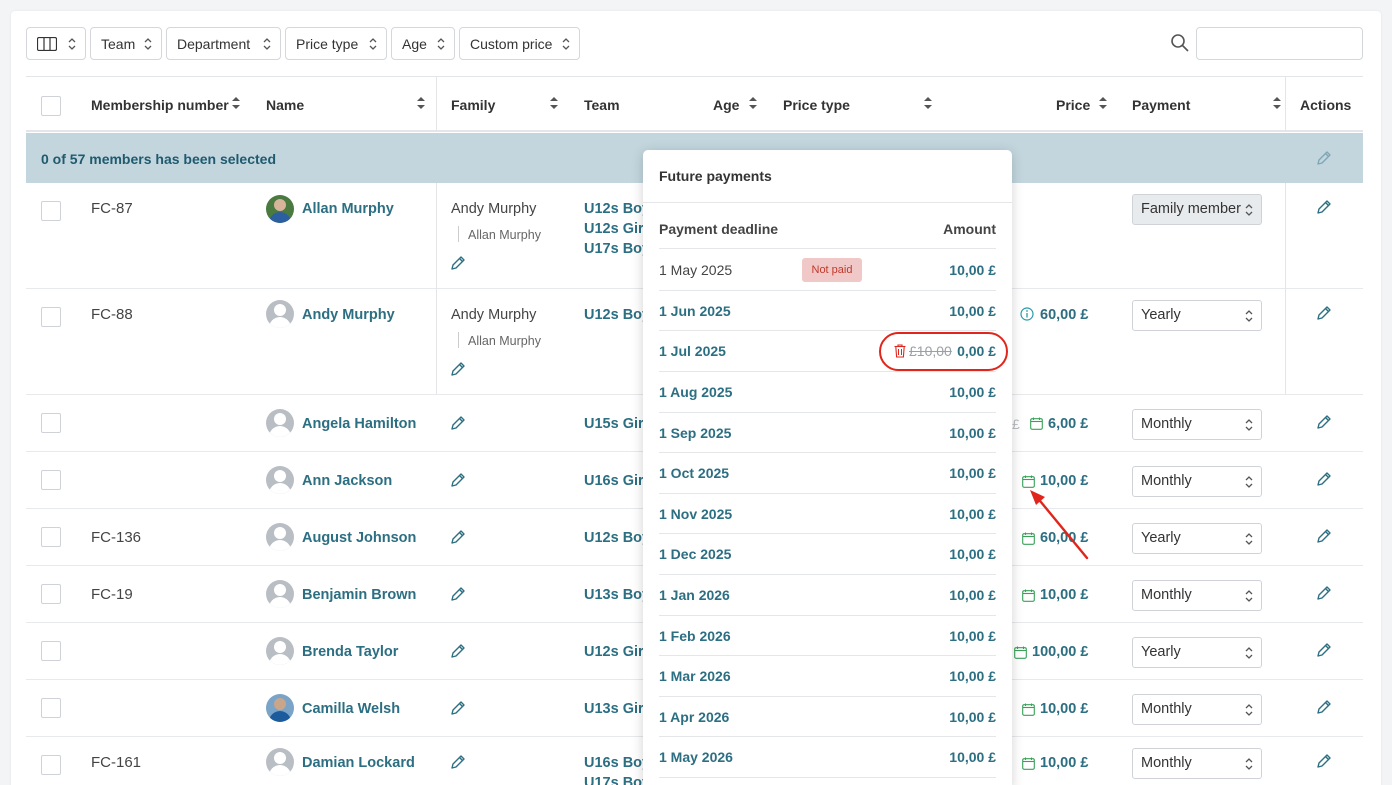  Describe the element at coordinates (726, 105) in the screenshot. I see `col-age: Age` at that location.